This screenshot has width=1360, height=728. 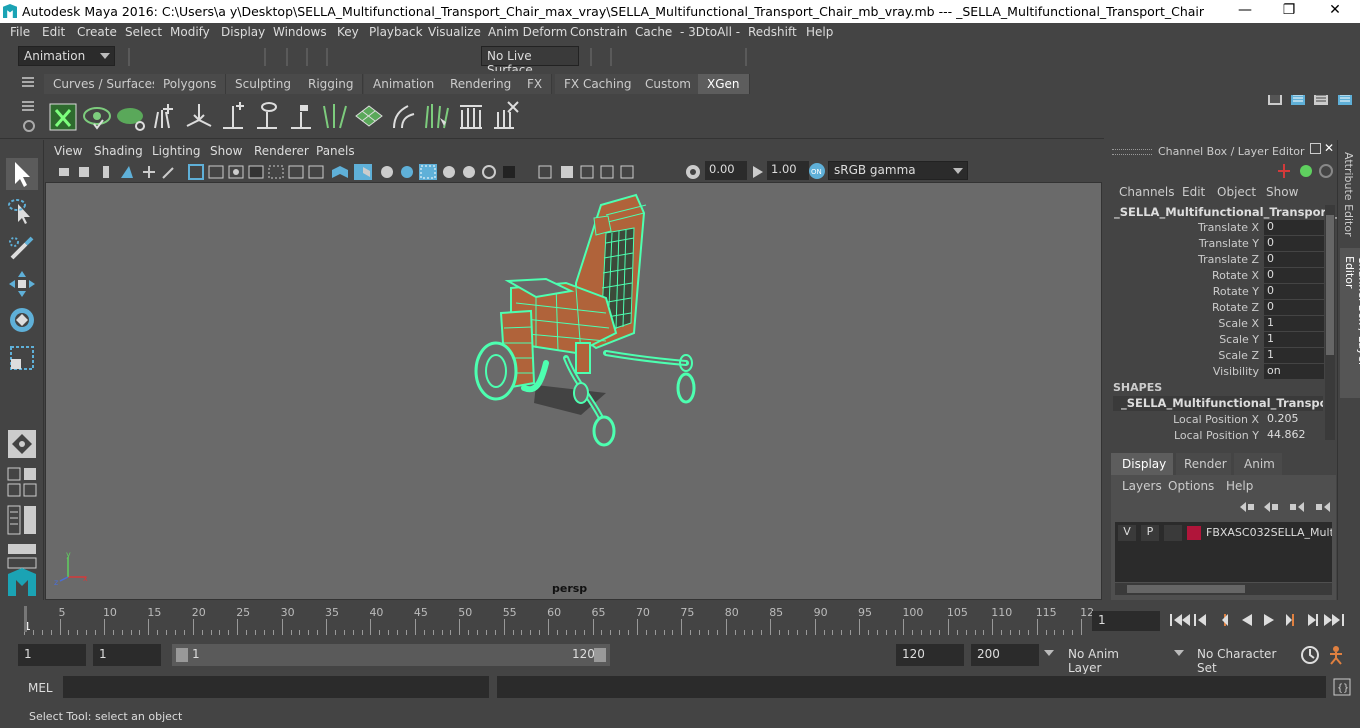 I want to click on menu-create: Create, so click(x=97, y=32).